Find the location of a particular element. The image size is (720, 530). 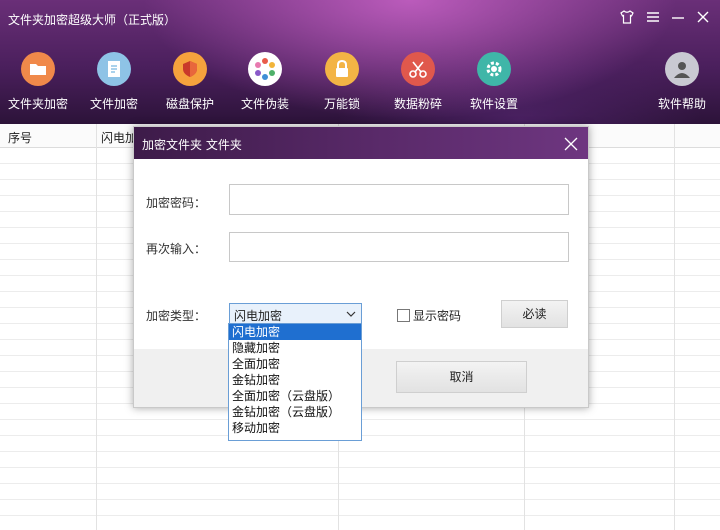

toolbar-help: 软件帮助 is located at coordinates (681, 82).